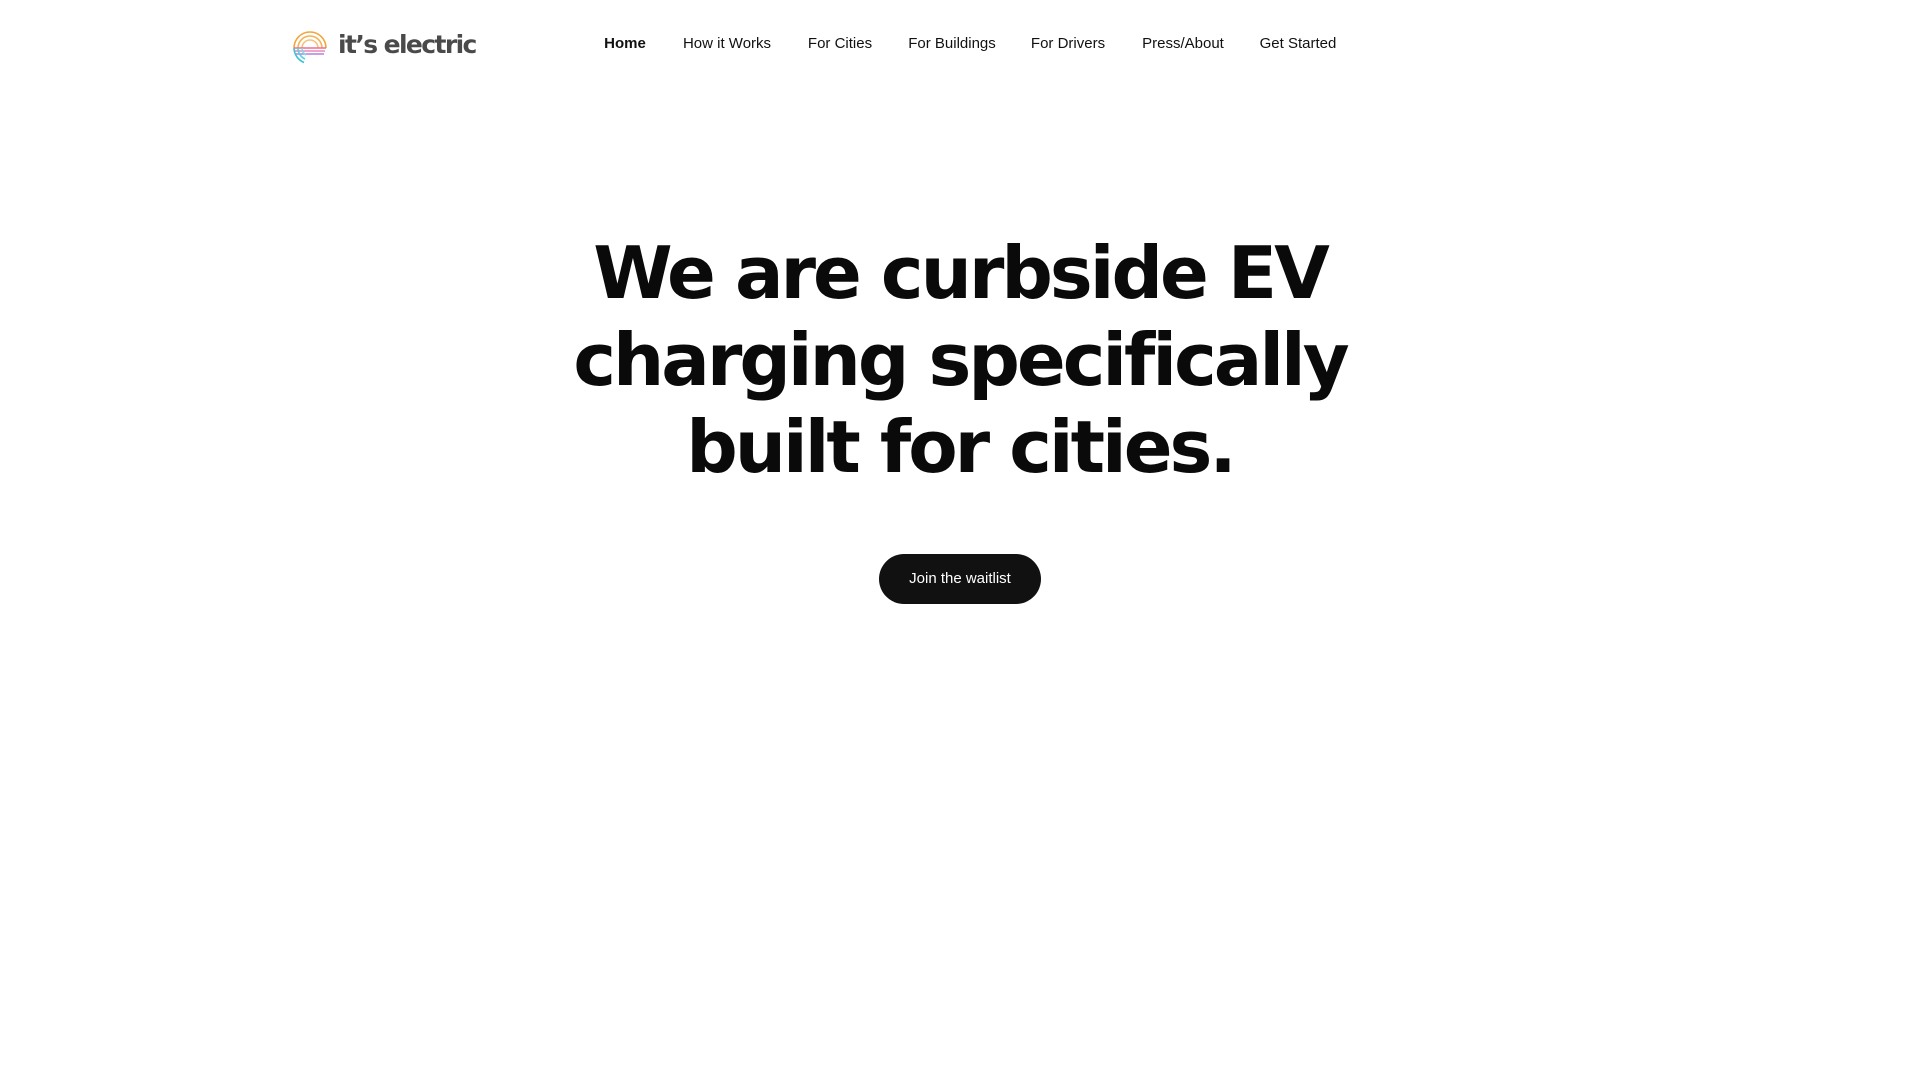 The image size is (1920, 1080). What do you see at coordinates (1298, 44) in the screenshot?
I see `nav-get-started: Get Started` at bounding box center [1298, 44].